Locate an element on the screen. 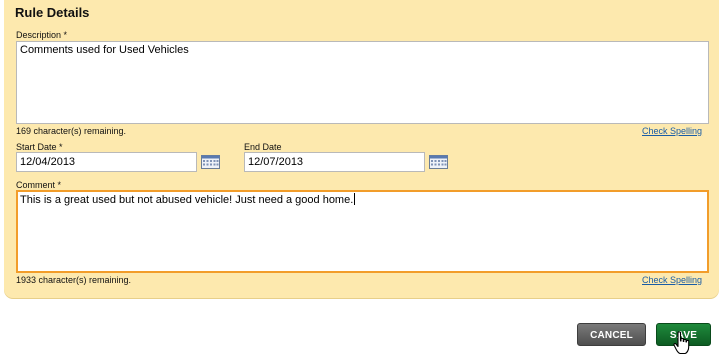 The height and width of the screenshot is (357, 721). start-date-input: 12/04/2013 is located at coordinates (106, 162).